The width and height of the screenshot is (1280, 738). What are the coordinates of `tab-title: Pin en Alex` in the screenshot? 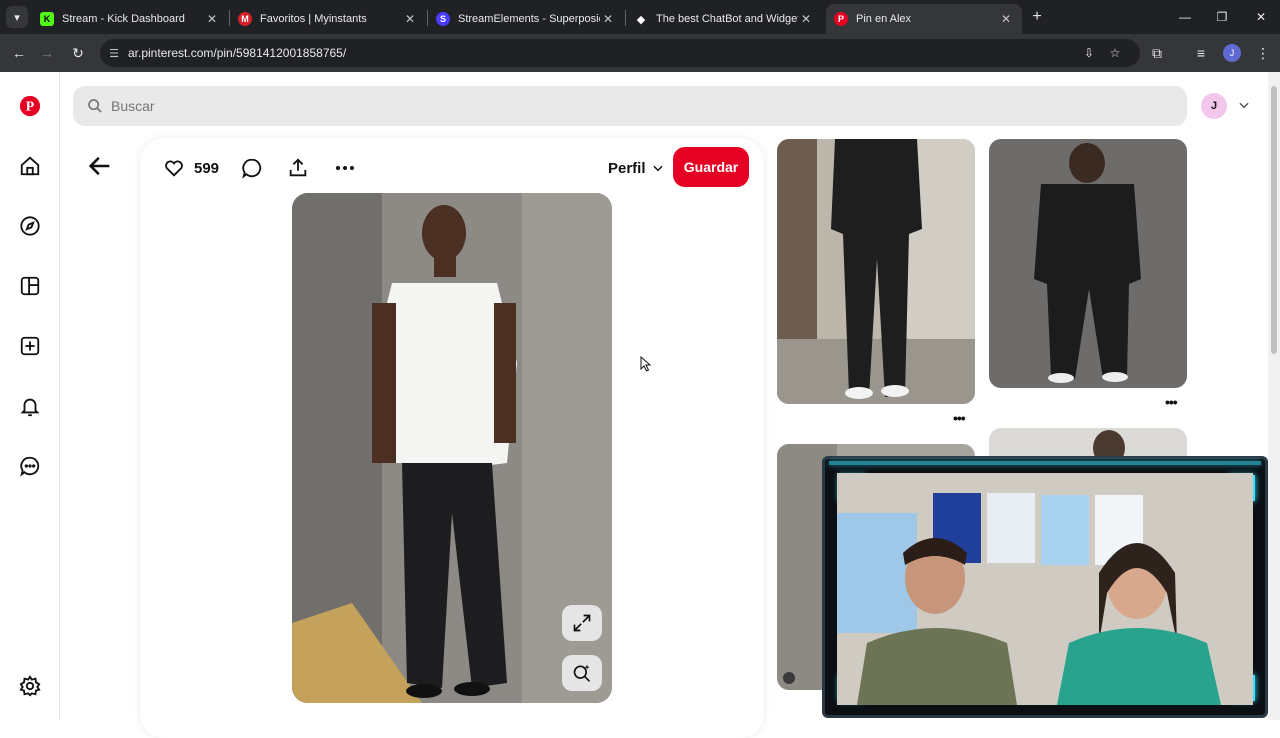 It's located at (884, 19).